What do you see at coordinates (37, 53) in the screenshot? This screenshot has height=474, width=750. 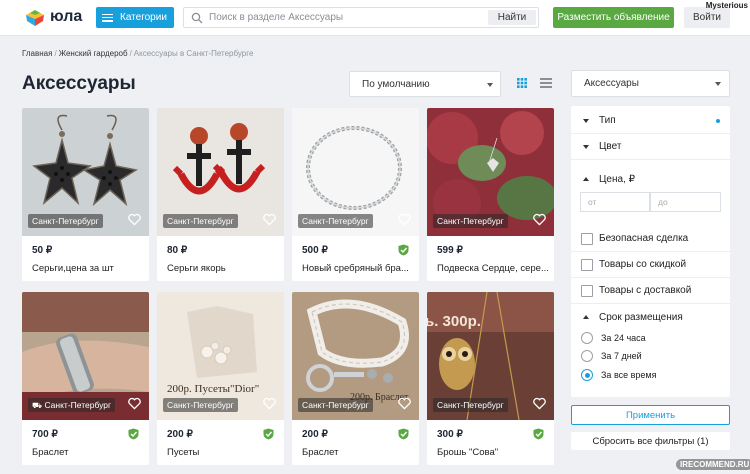 I see `breadcrumb-home: Главная` at bounding box center [37, 53].